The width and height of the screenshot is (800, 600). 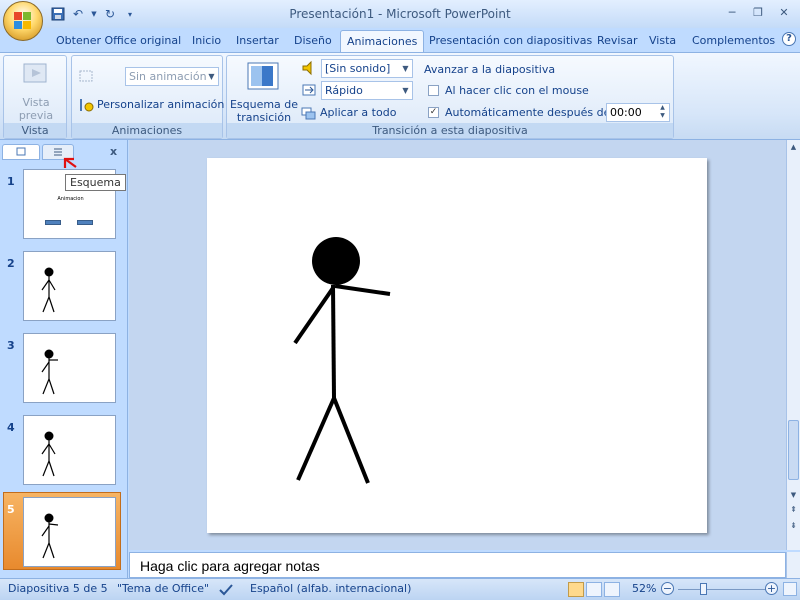 What do you see at coordinates (510, 41) in the screenshot?
I see `tab-presentacion: Presentación con diapositivas` at bounding box center [510, 41].